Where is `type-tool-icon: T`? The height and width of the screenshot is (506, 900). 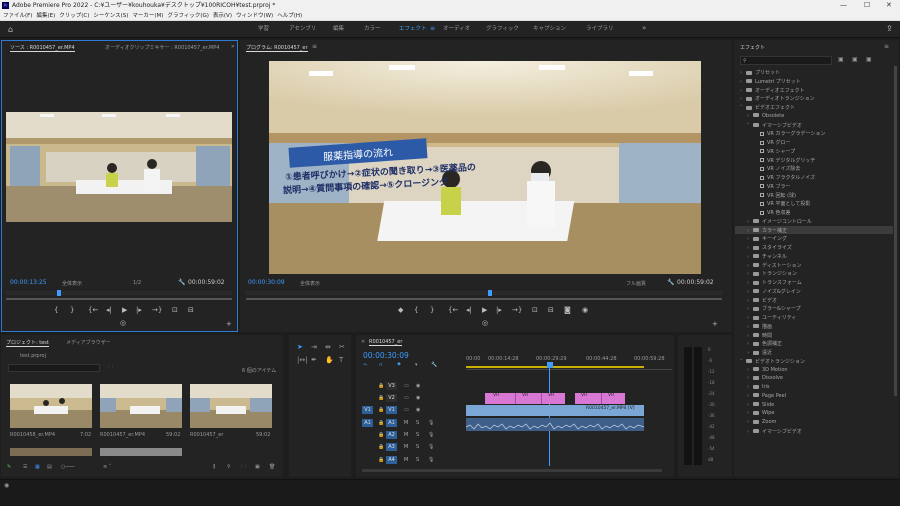 type-tool-icon: T is located at coordinates (341, 360).